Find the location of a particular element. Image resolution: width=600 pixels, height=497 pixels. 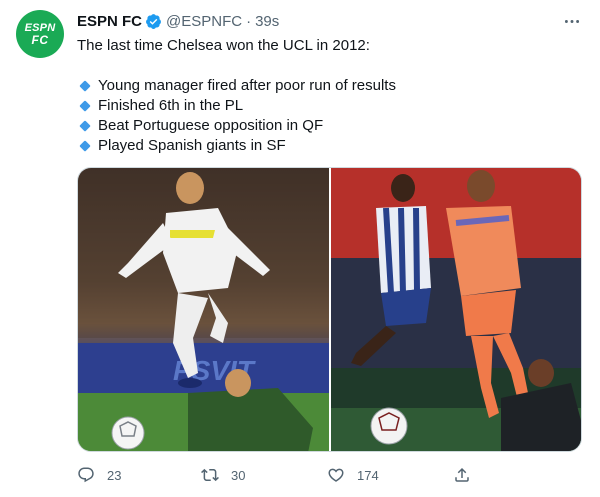

tweet-actions: 23 30 174 is located at coordinates (329, 475).